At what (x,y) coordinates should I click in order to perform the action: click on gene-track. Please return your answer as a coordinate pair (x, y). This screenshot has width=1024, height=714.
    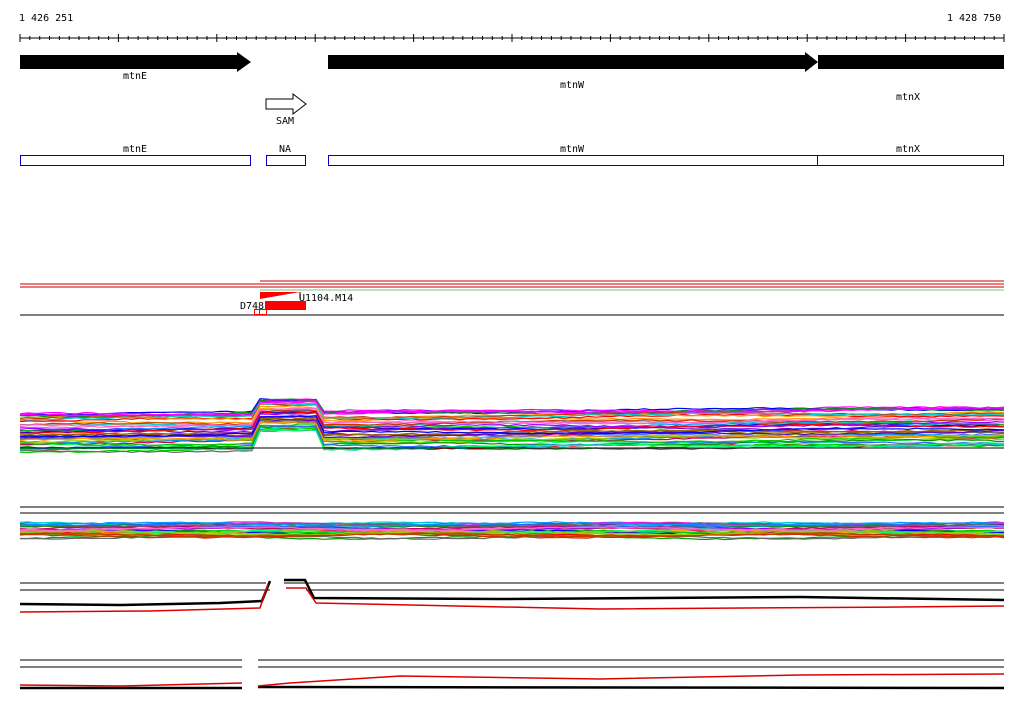
    Looking at the image, I should click on (512, 84).